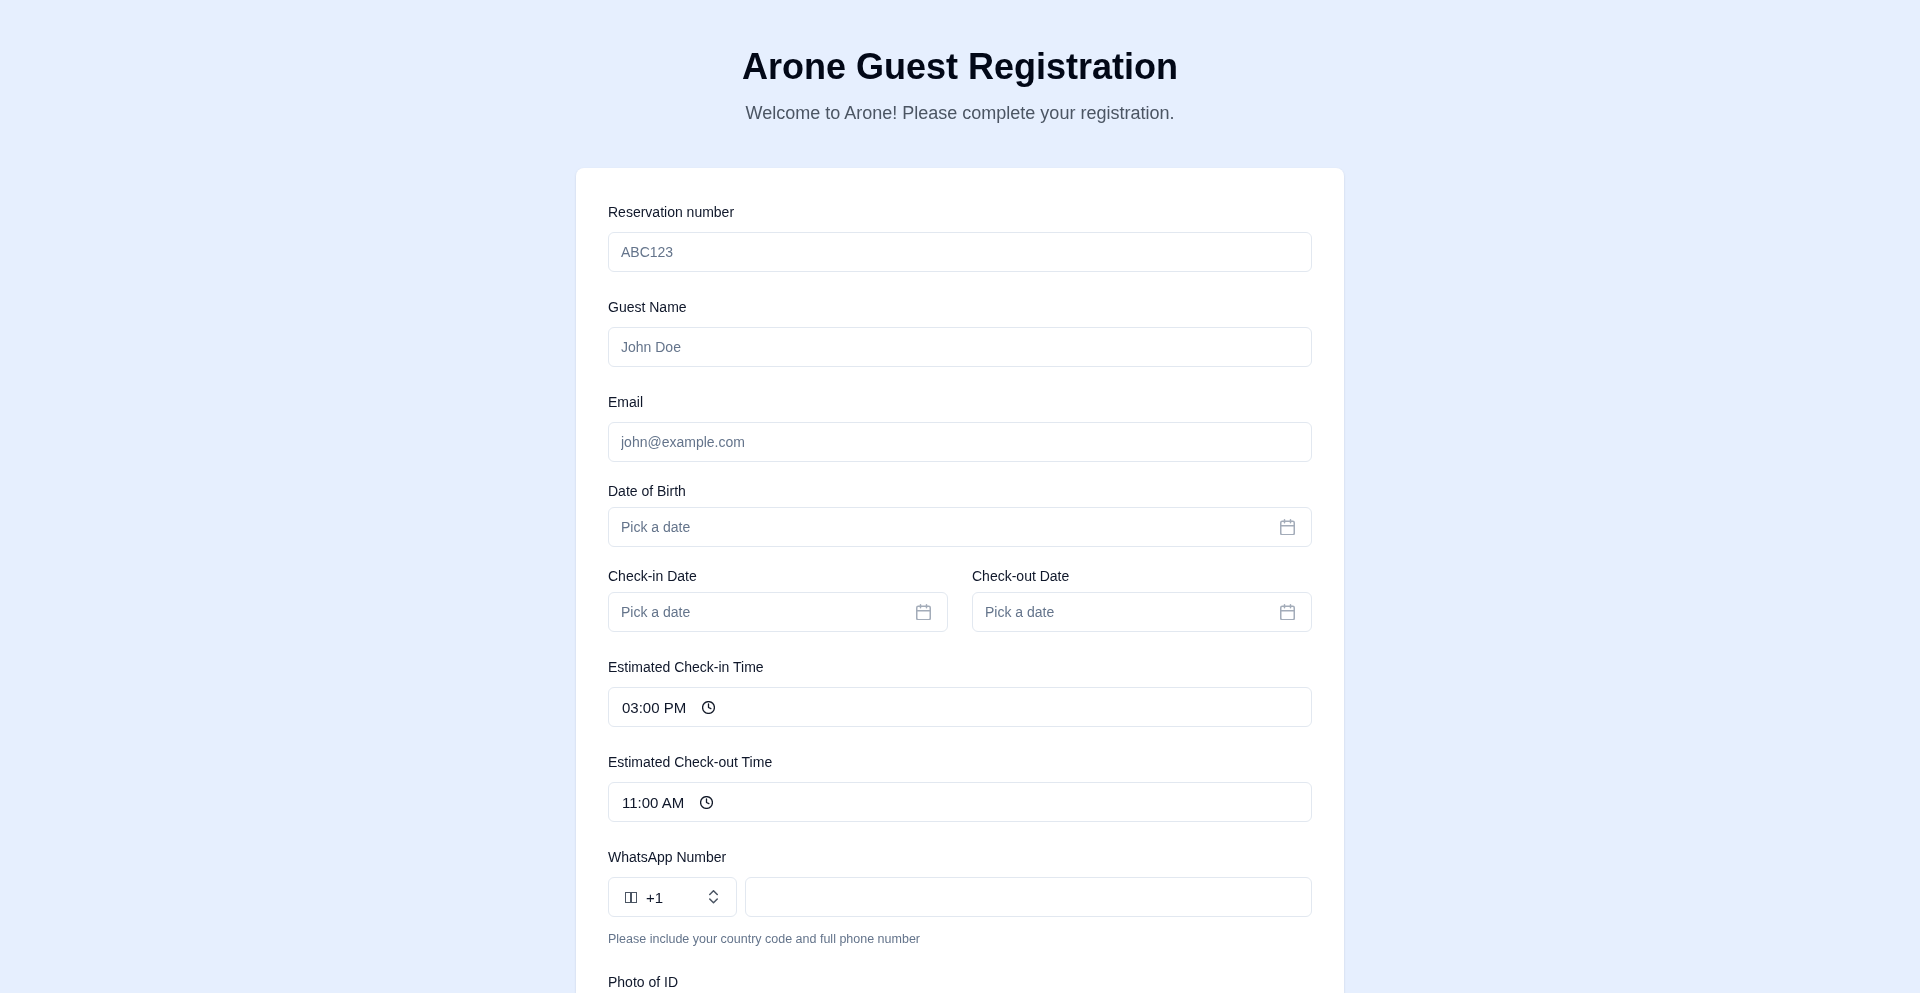 Image resolution: width=1920 pixels, height=993 pixels. I want to click on field-label: Reservation number, so click(672, 212).